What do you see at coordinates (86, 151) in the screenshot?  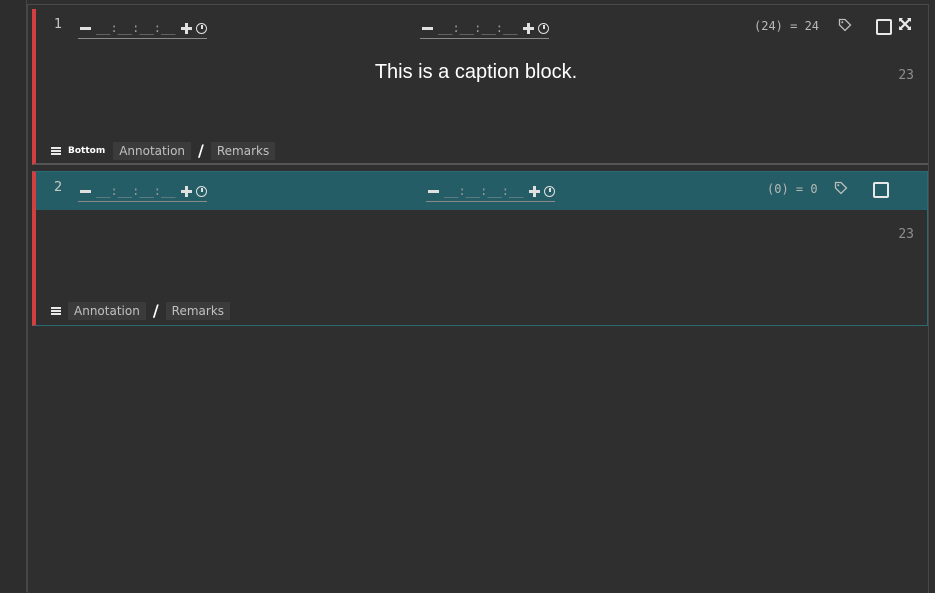 I see `layer-label: Bottom` at bounding box center [86, 151].